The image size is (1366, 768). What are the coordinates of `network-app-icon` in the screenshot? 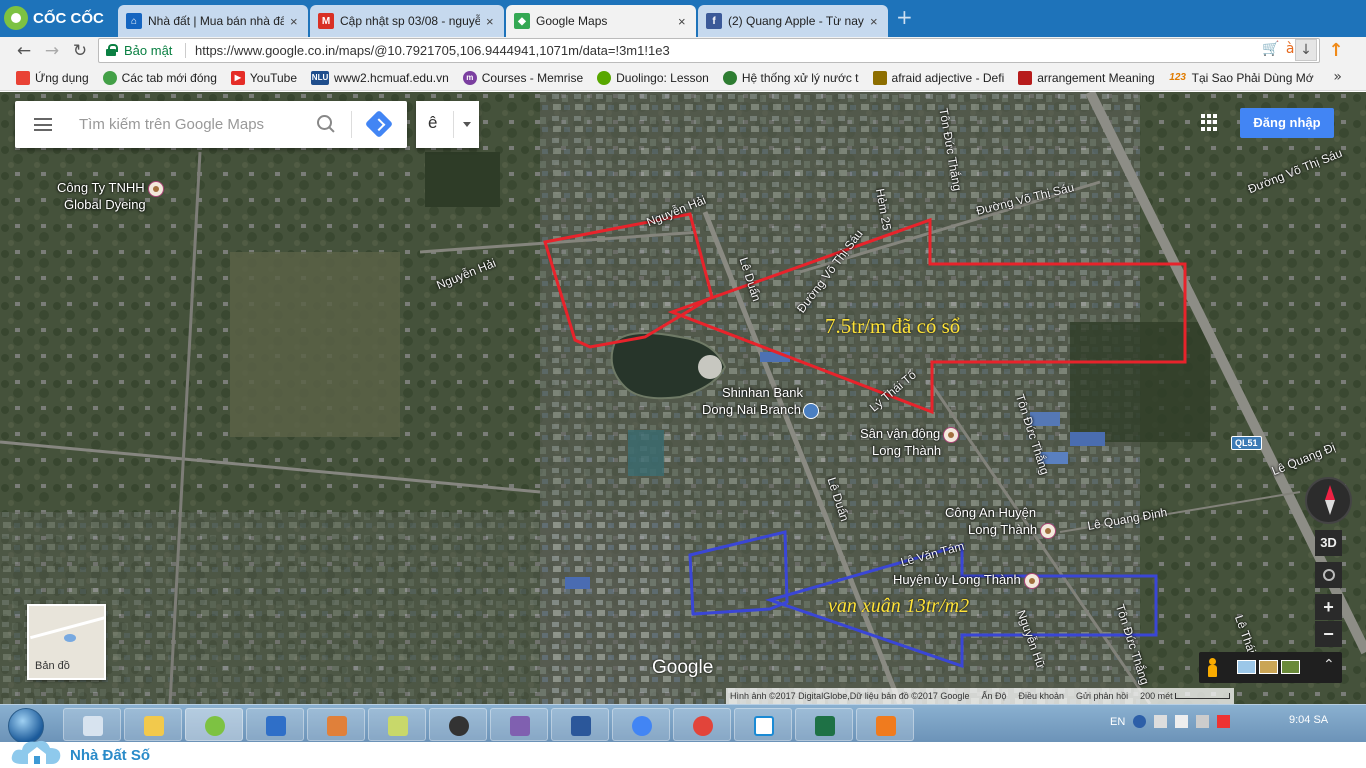 It's located at (93, 726).